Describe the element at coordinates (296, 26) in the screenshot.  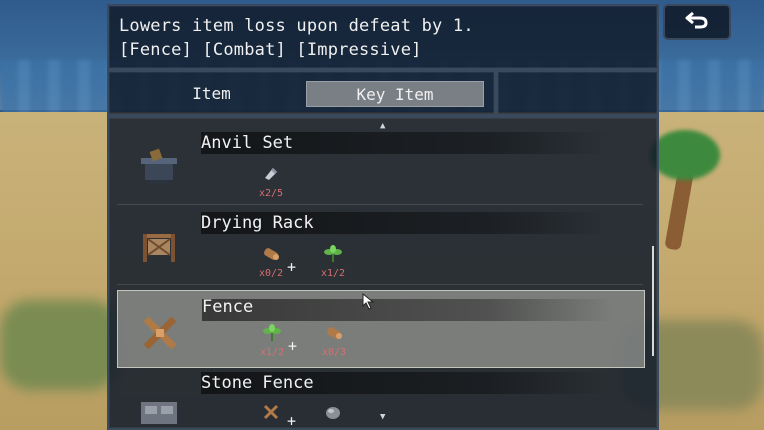
I see `description-text: Lowers item loss upon defeat by 1.` at that location.